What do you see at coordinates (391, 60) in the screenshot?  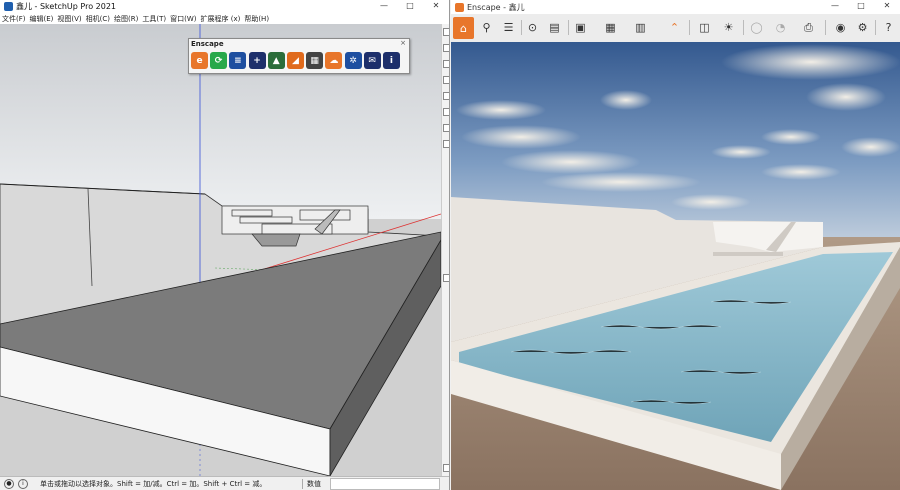 I see `about-info-icon: i` at bounding box center [391, 60].